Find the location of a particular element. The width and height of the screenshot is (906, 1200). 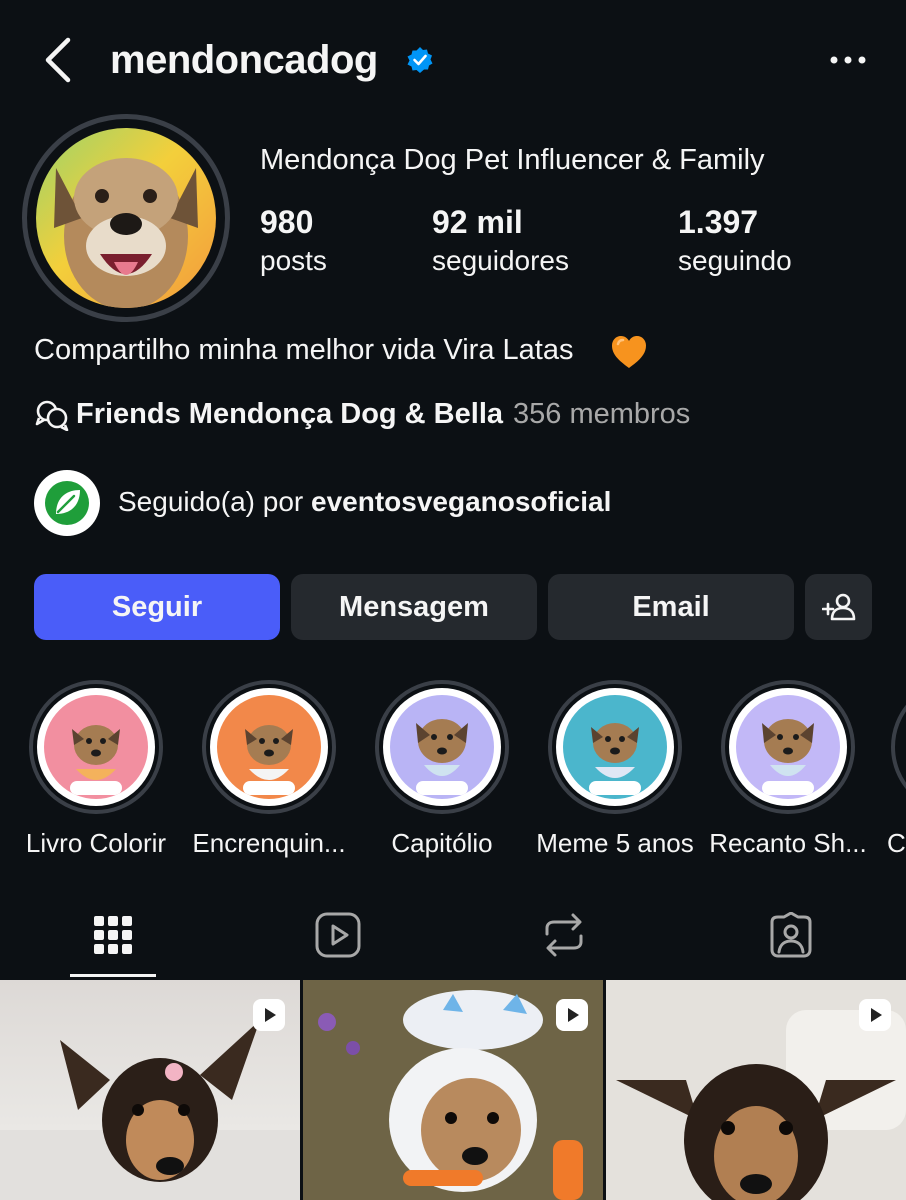

followed-by-prefix: Seguido(a) por is located at coordinates (215, 501).